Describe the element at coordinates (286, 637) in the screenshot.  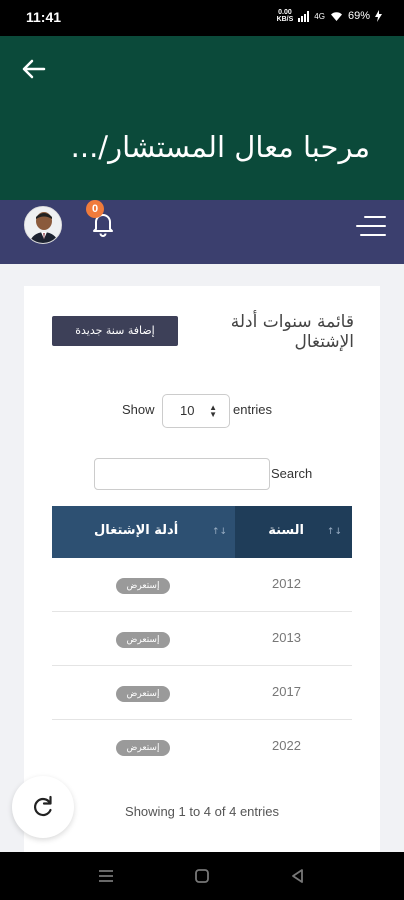
I see `row-year: 2013` at that location.